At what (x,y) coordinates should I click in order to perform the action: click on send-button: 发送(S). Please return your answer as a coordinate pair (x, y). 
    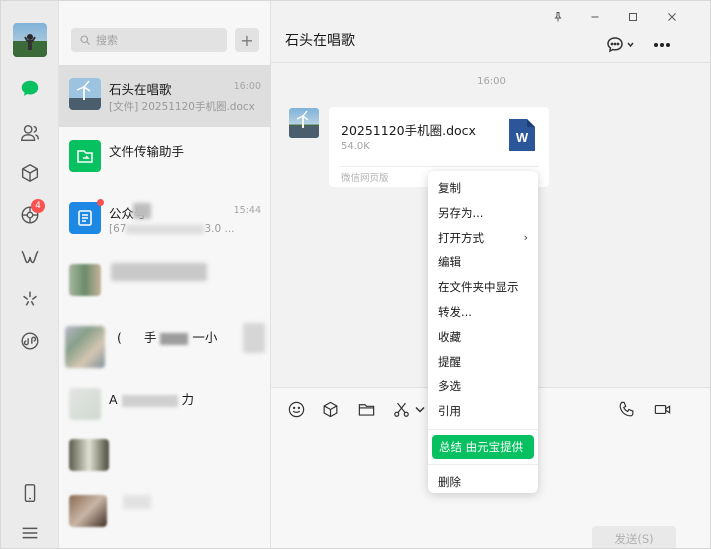
    Looking at the image, I should click on (634, 537).